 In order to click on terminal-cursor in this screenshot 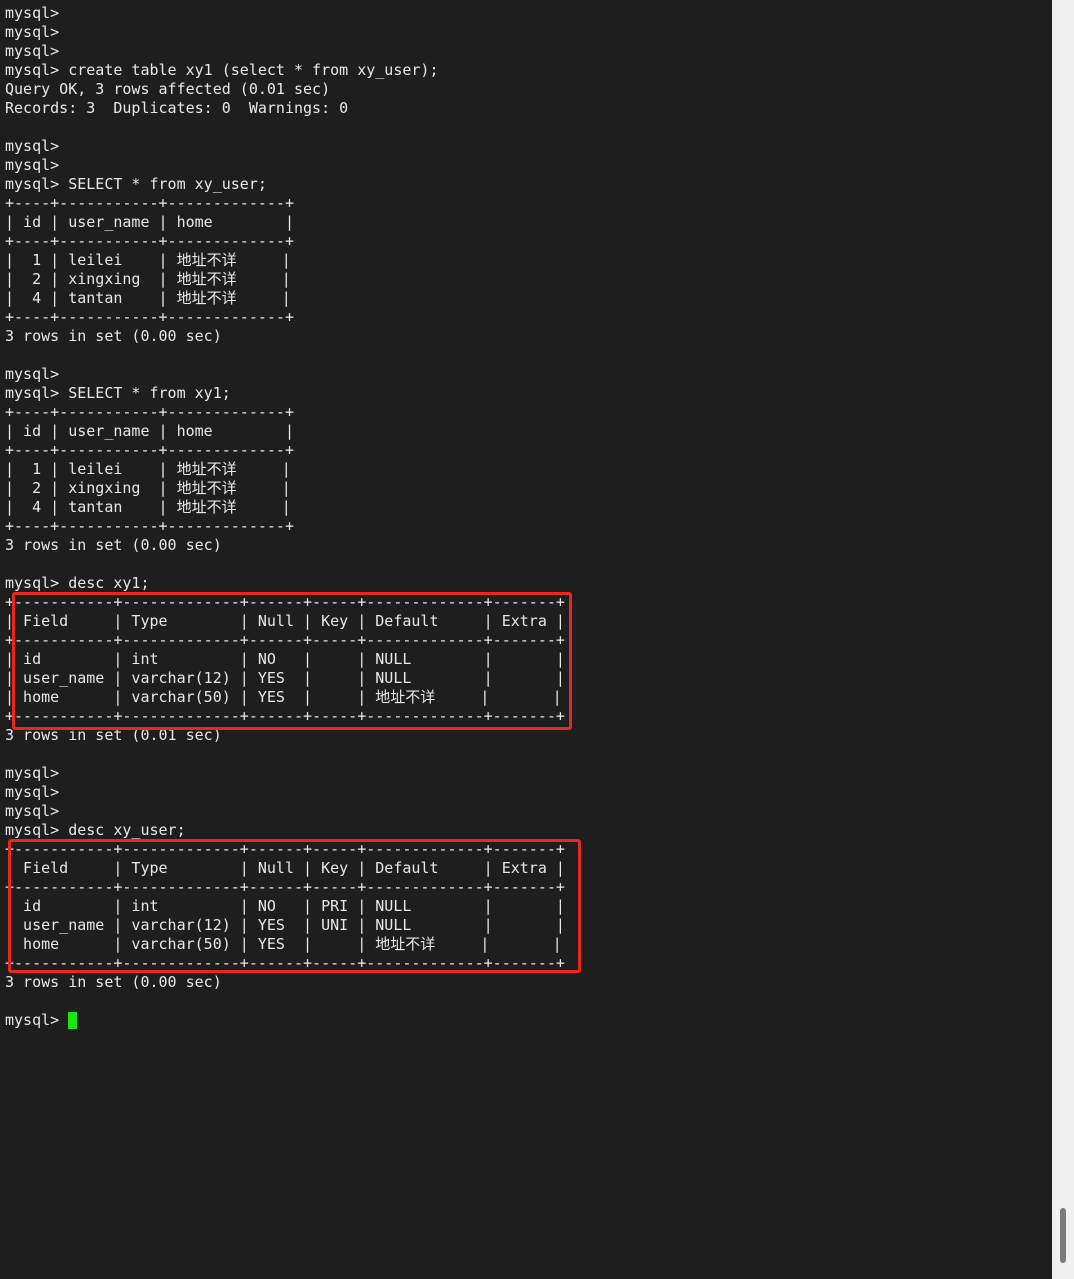, I will do `click(73, 1020)`.